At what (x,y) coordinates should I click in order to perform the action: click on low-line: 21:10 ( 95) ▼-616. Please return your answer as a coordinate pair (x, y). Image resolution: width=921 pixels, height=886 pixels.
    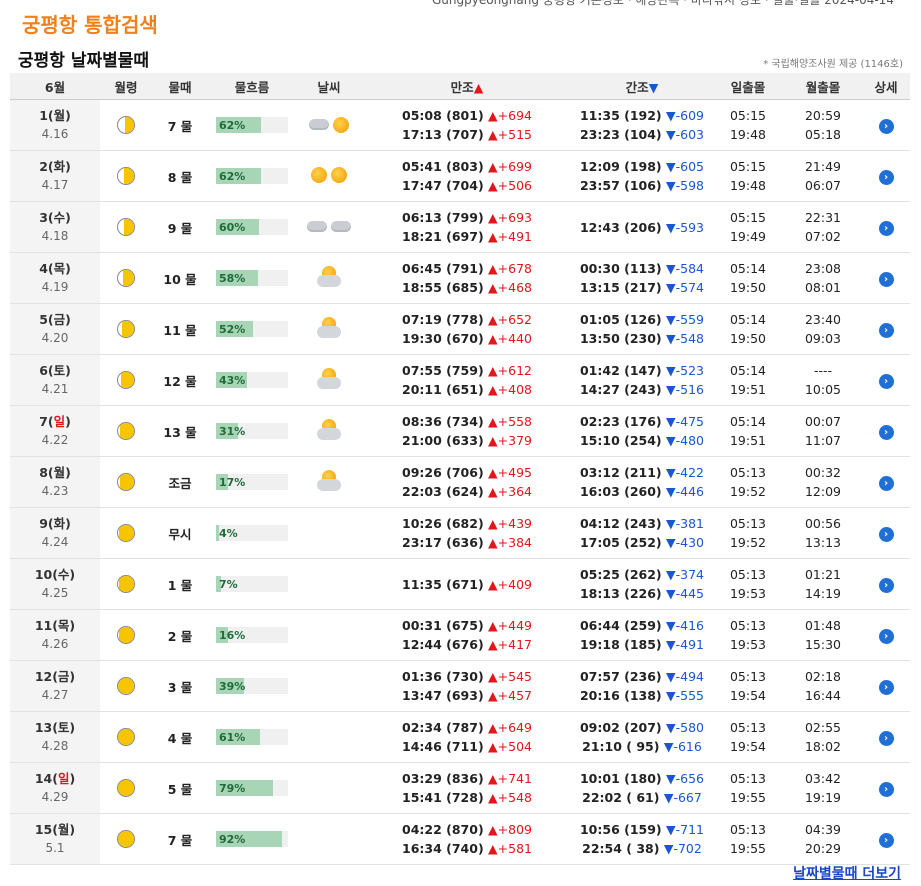
    Looking at the image, I should click on (642, 746).